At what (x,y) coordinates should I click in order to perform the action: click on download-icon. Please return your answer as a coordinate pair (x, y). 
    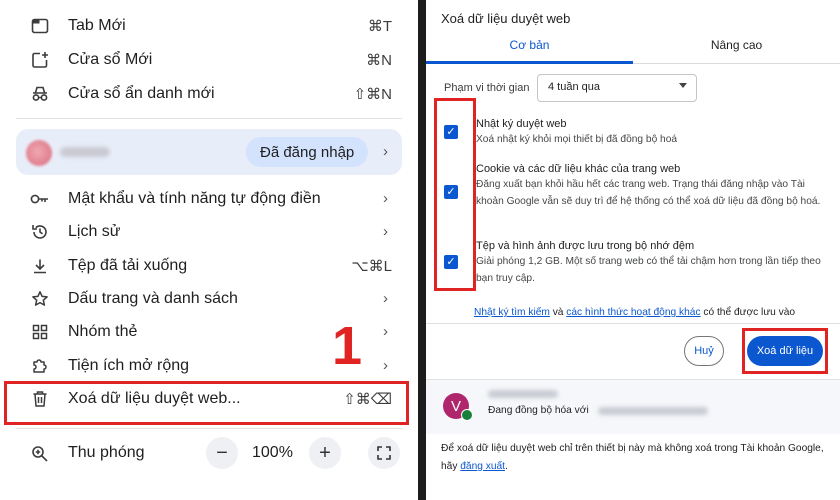
    Looking at the image, I should click on (40, 266).